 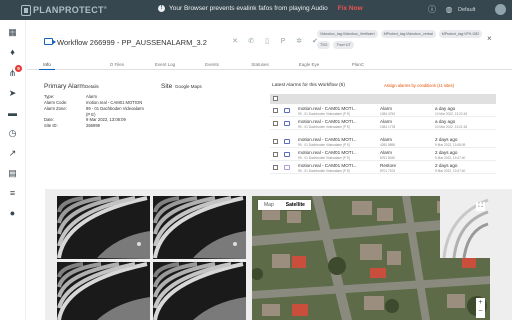 I want to click on info-icon: !, so click(x=161, y=8).